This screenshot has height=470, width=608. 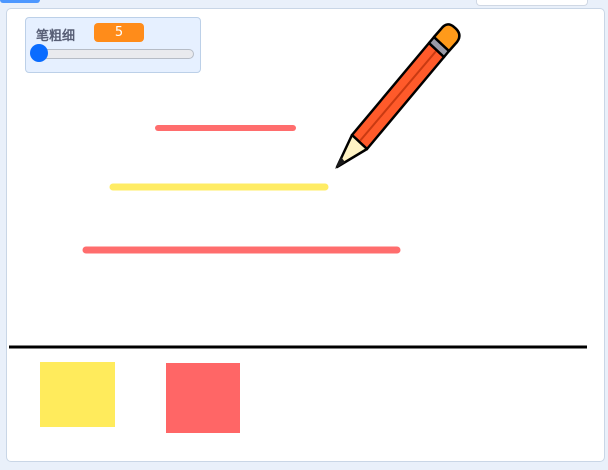 What do you see at coordinates (532, 3) in the screenshot?
I see `tab-edge` at bounding box center [532, 3].